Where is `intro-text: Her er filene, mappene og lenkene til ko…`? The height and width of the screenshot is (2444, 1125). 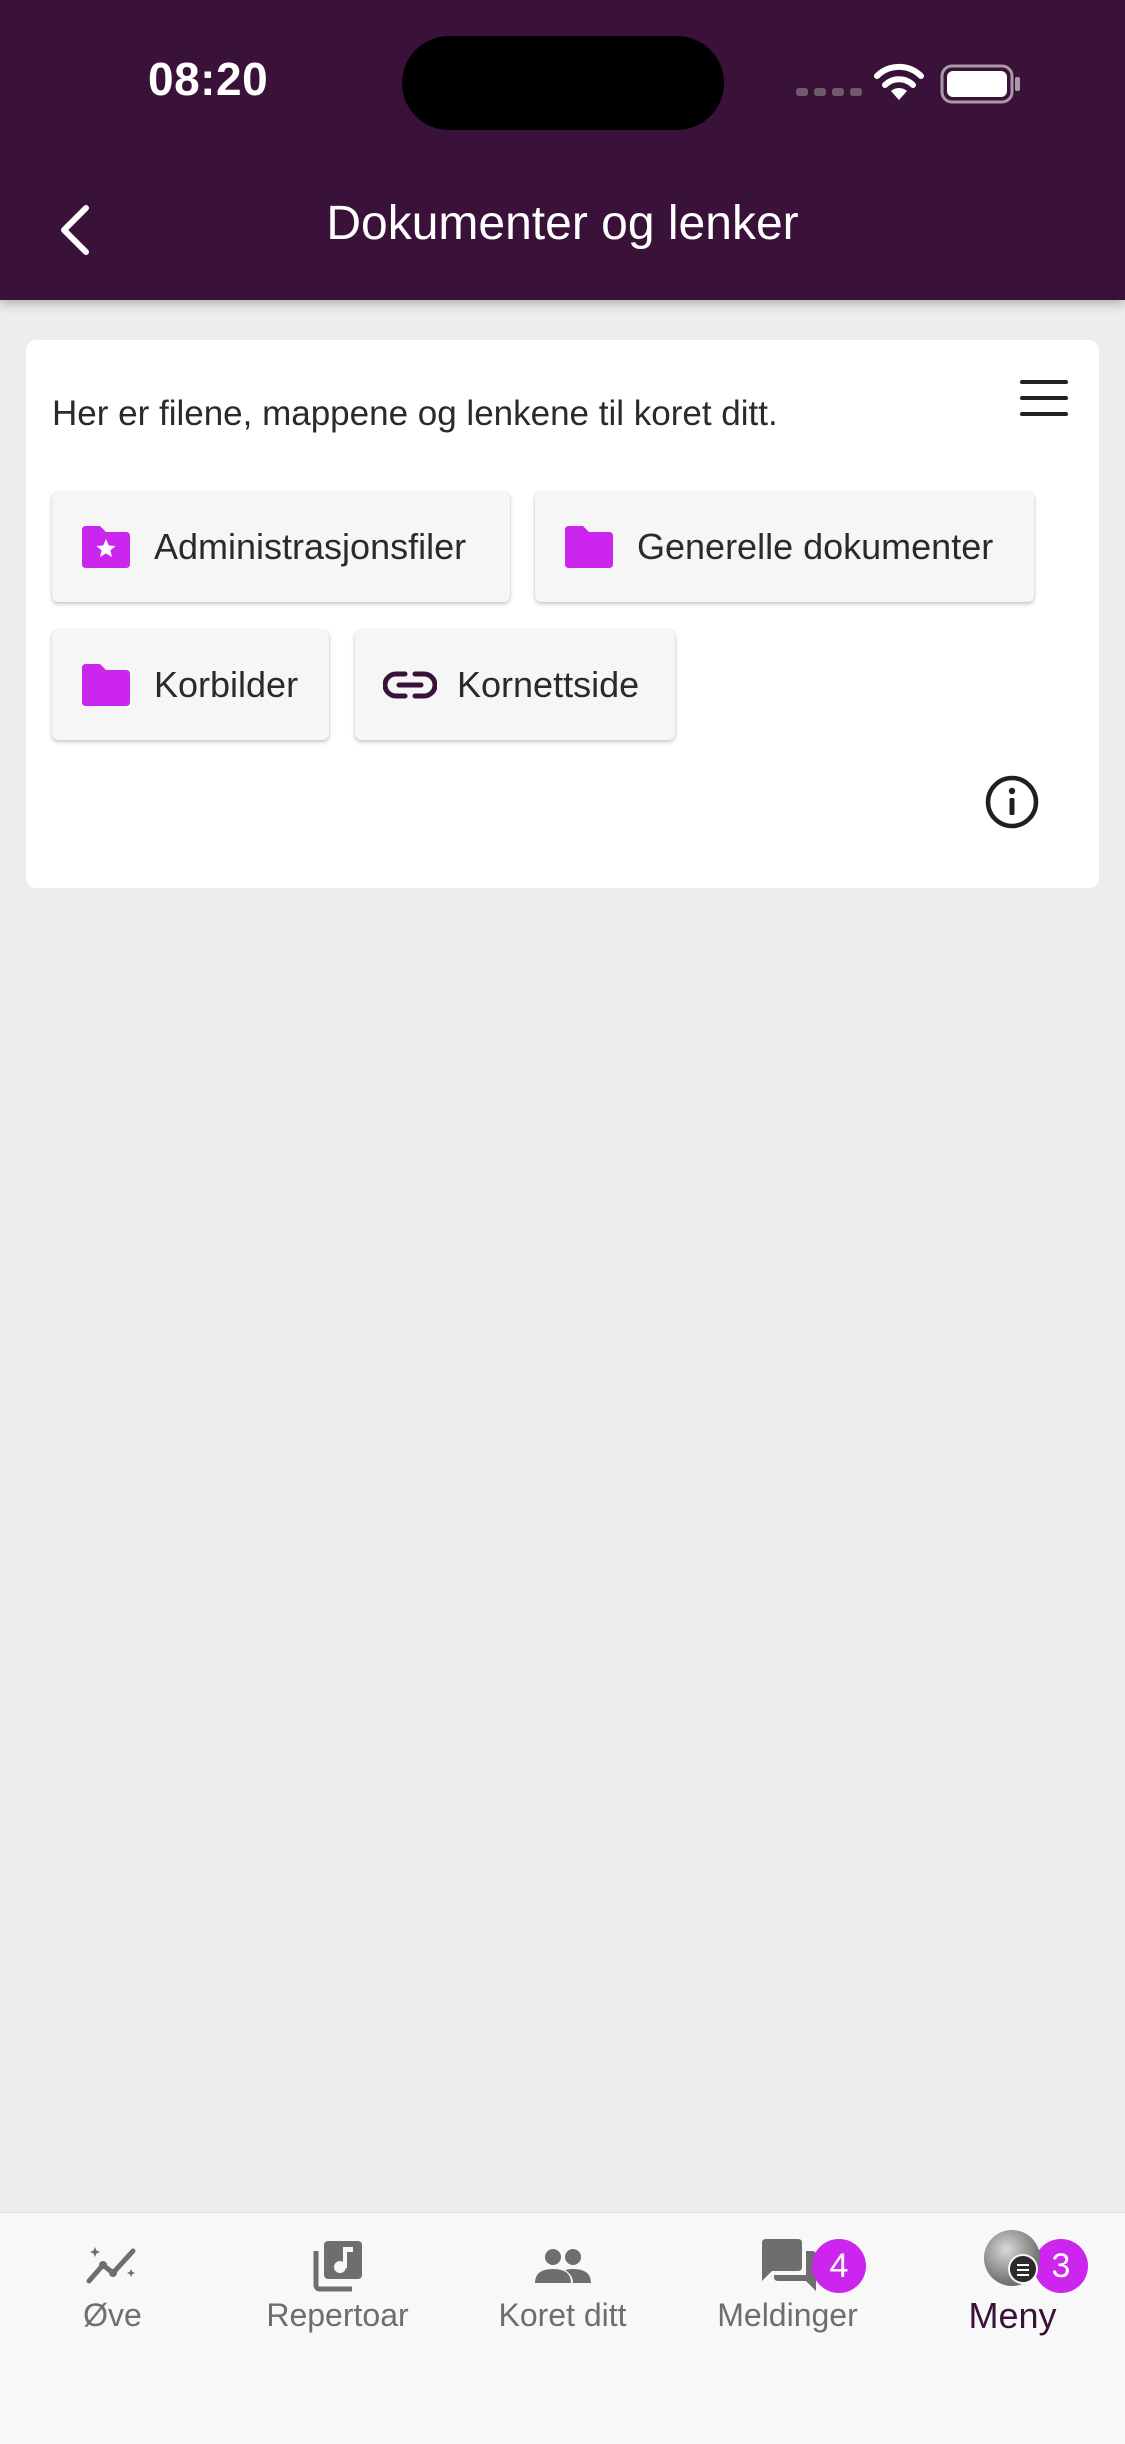 intro-text: Her er filene, mappene og lenkene til ko… is located at coordinates (415, 413).